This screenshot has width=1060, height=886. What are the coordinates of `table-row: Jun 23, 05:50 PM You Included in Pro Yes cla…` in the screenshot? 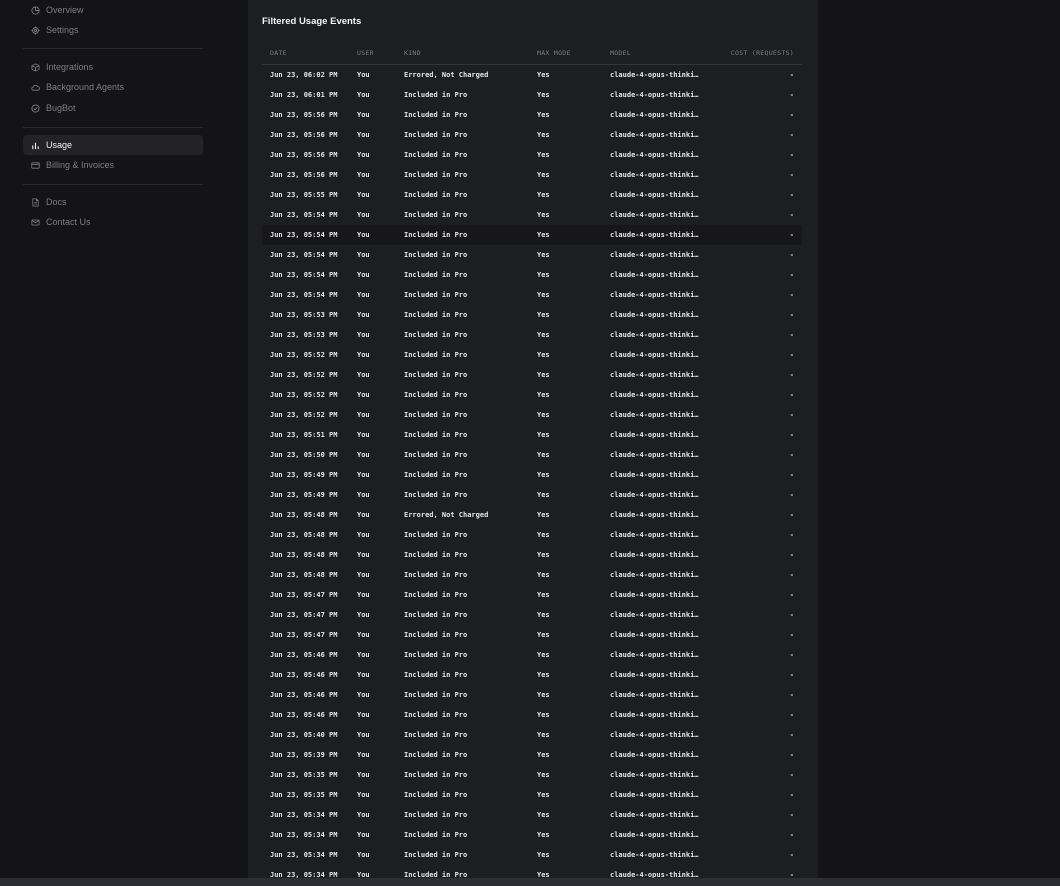 It's located at (532, 455).